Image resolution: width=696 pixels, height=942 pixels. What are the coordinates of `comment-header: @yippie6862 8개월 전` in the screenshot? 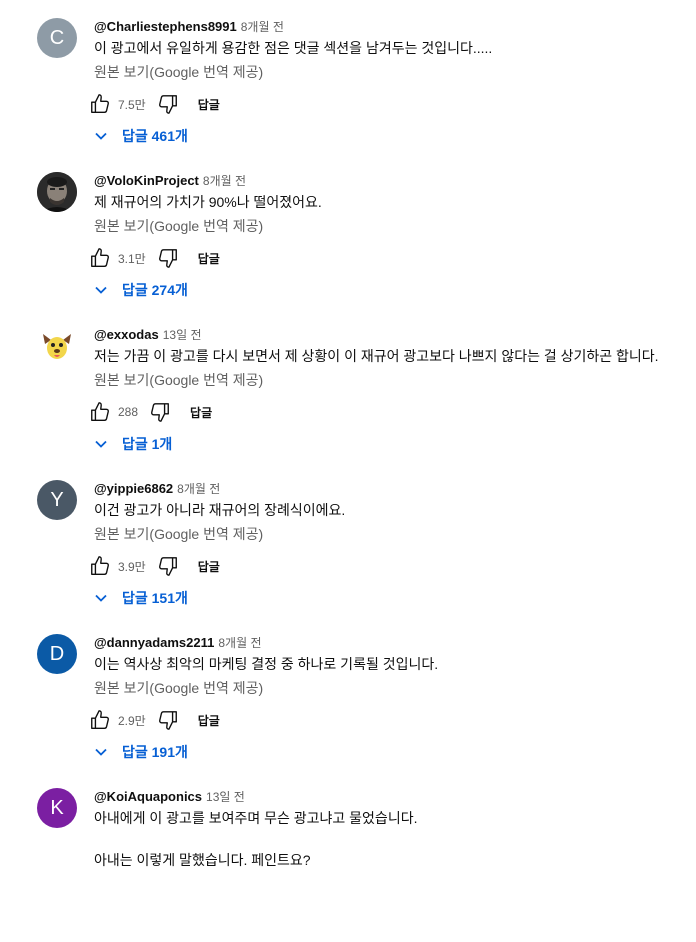 It's located at (157, 489).